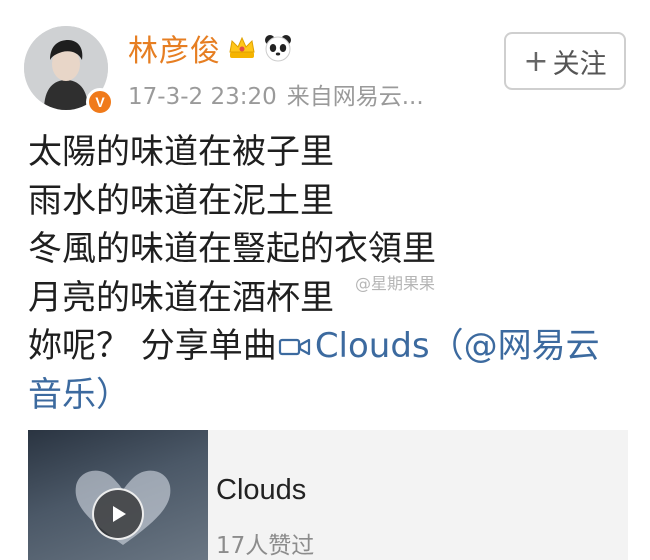  I want to click on author-name: 林彦俊, so click(174, 48).